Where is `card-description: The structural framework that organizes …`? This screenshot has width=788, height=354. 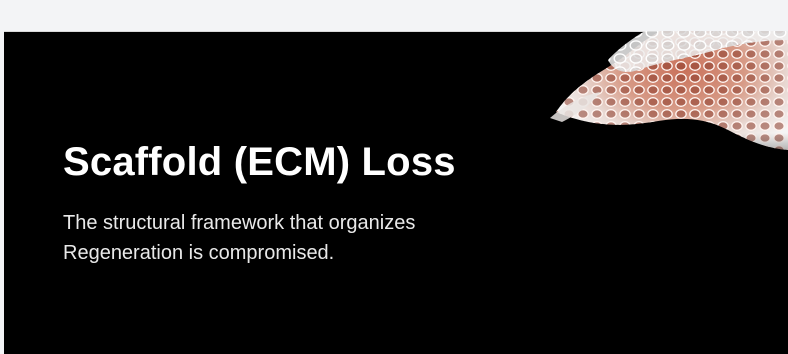 card-description: The structural framework that organizes … is located at coordinates (293, 238).